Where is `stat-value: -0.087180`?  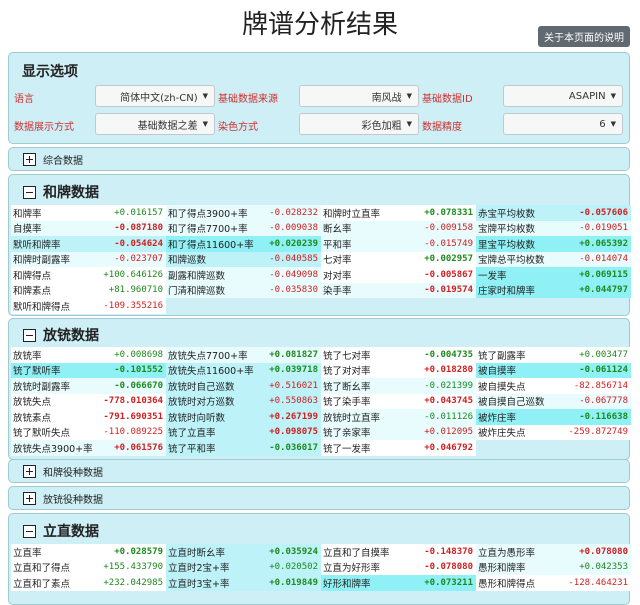 stat-value: -0.087180 is located at coordinates (138, 228).